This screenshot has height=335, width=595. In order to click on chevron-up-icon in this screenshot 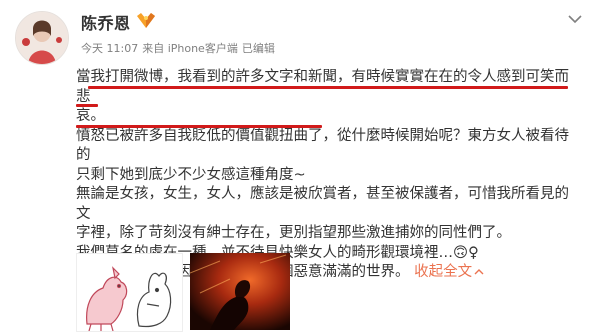, I will do `click(479, 272)`.